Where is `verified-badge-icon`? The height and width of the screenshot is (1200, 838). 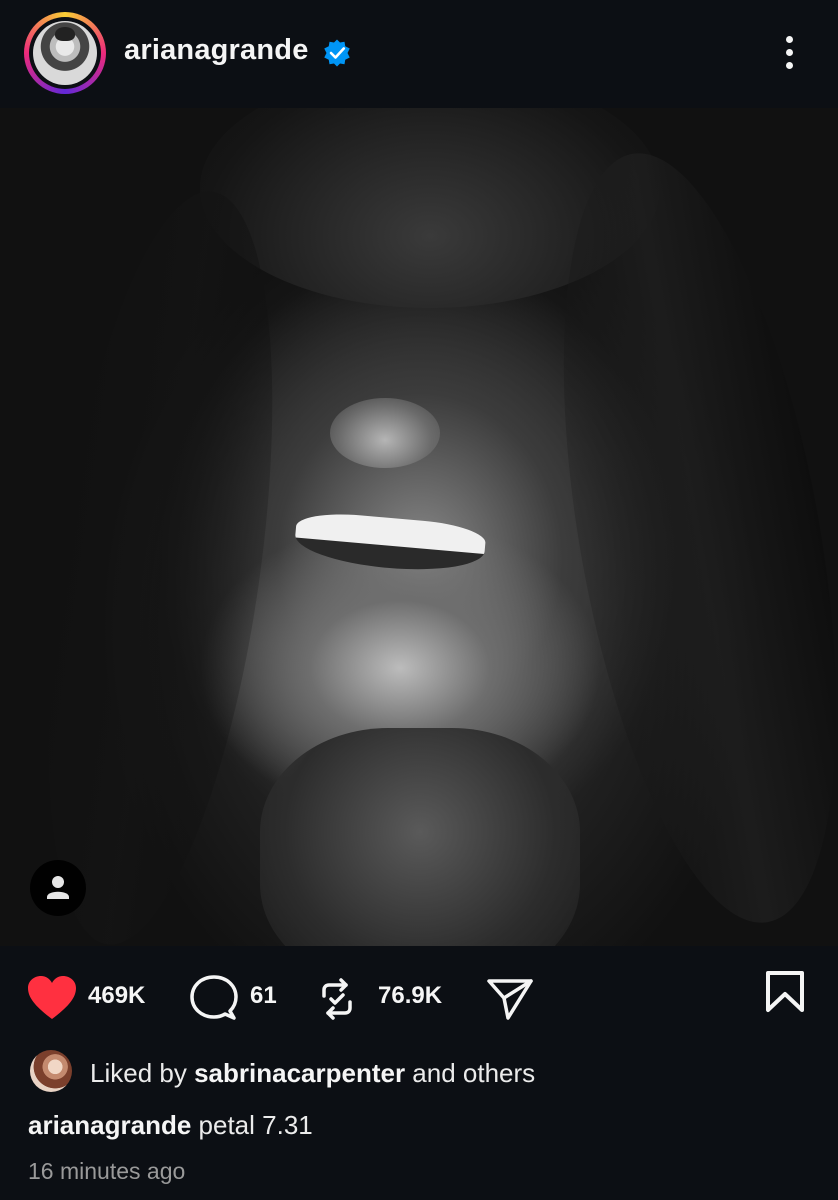
verified-badge-icon is located at coordinates (337, 53).